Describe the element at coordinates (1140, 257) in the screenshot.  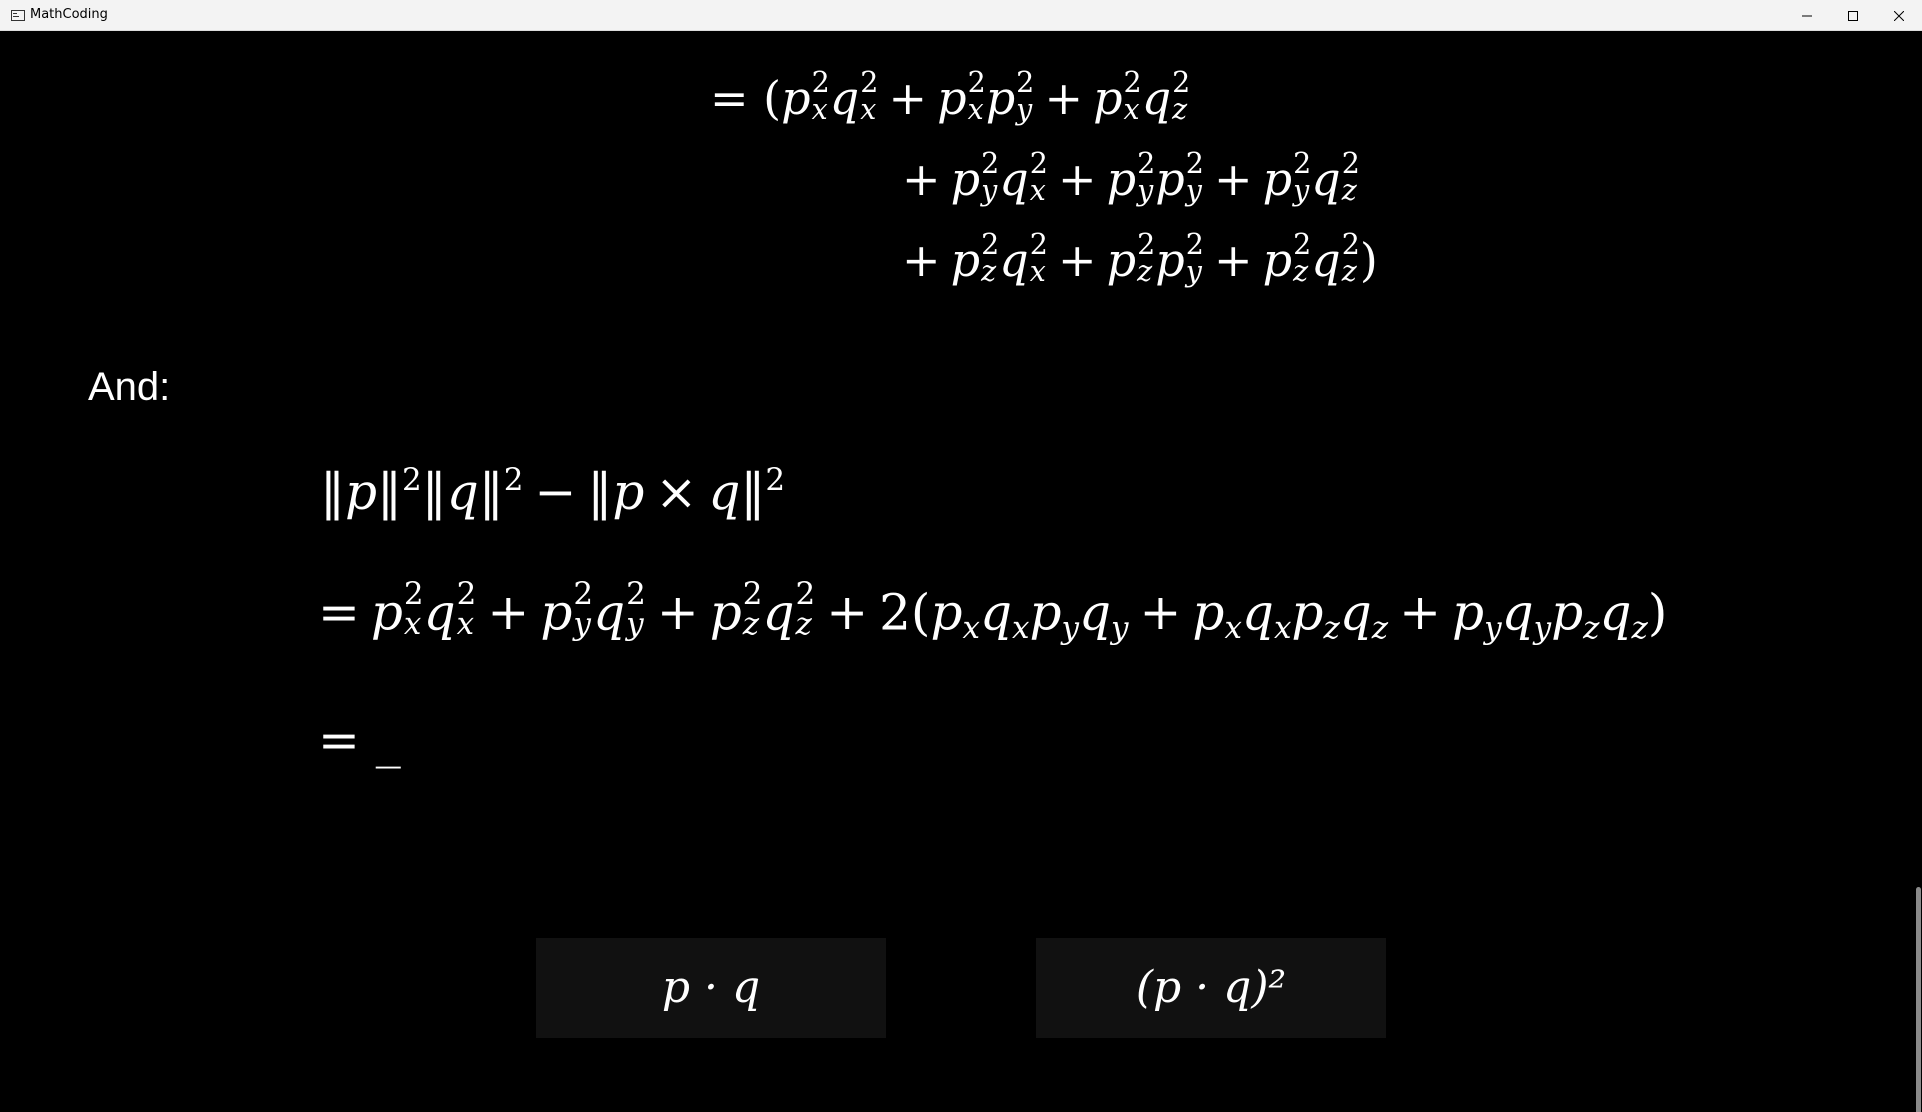
I see `expansion-line-3: + p 2 z q 2 x + p 2 z p 2 y + p 2 z q 2 z)` at that location.